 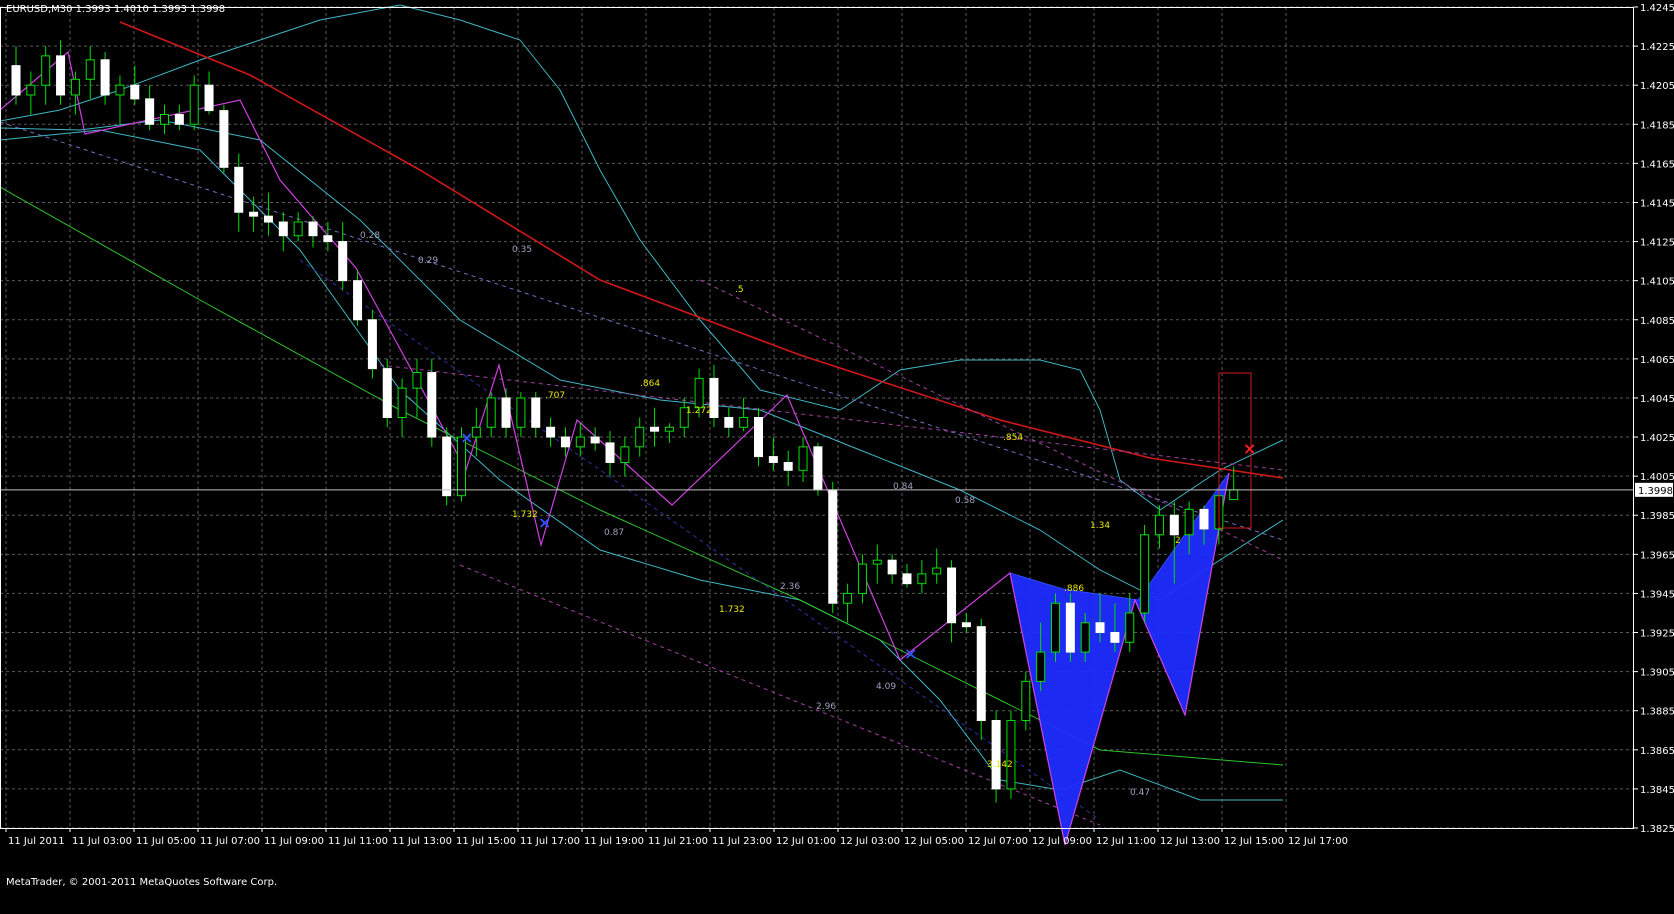 I want to click on y-tick-label: 1.4045, so click(x=1657, y=399).